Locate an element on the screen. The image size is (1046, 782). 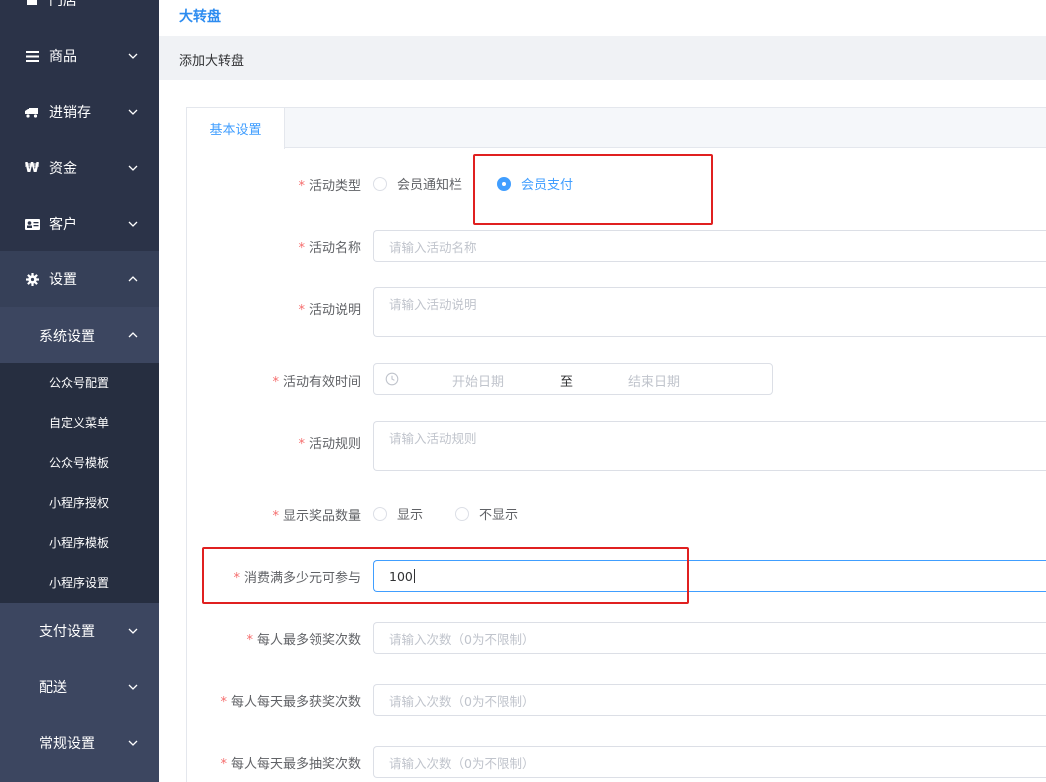
sidebar-sub-item-official-account-config: 公众号配置 is located at coordinates (79, 382).